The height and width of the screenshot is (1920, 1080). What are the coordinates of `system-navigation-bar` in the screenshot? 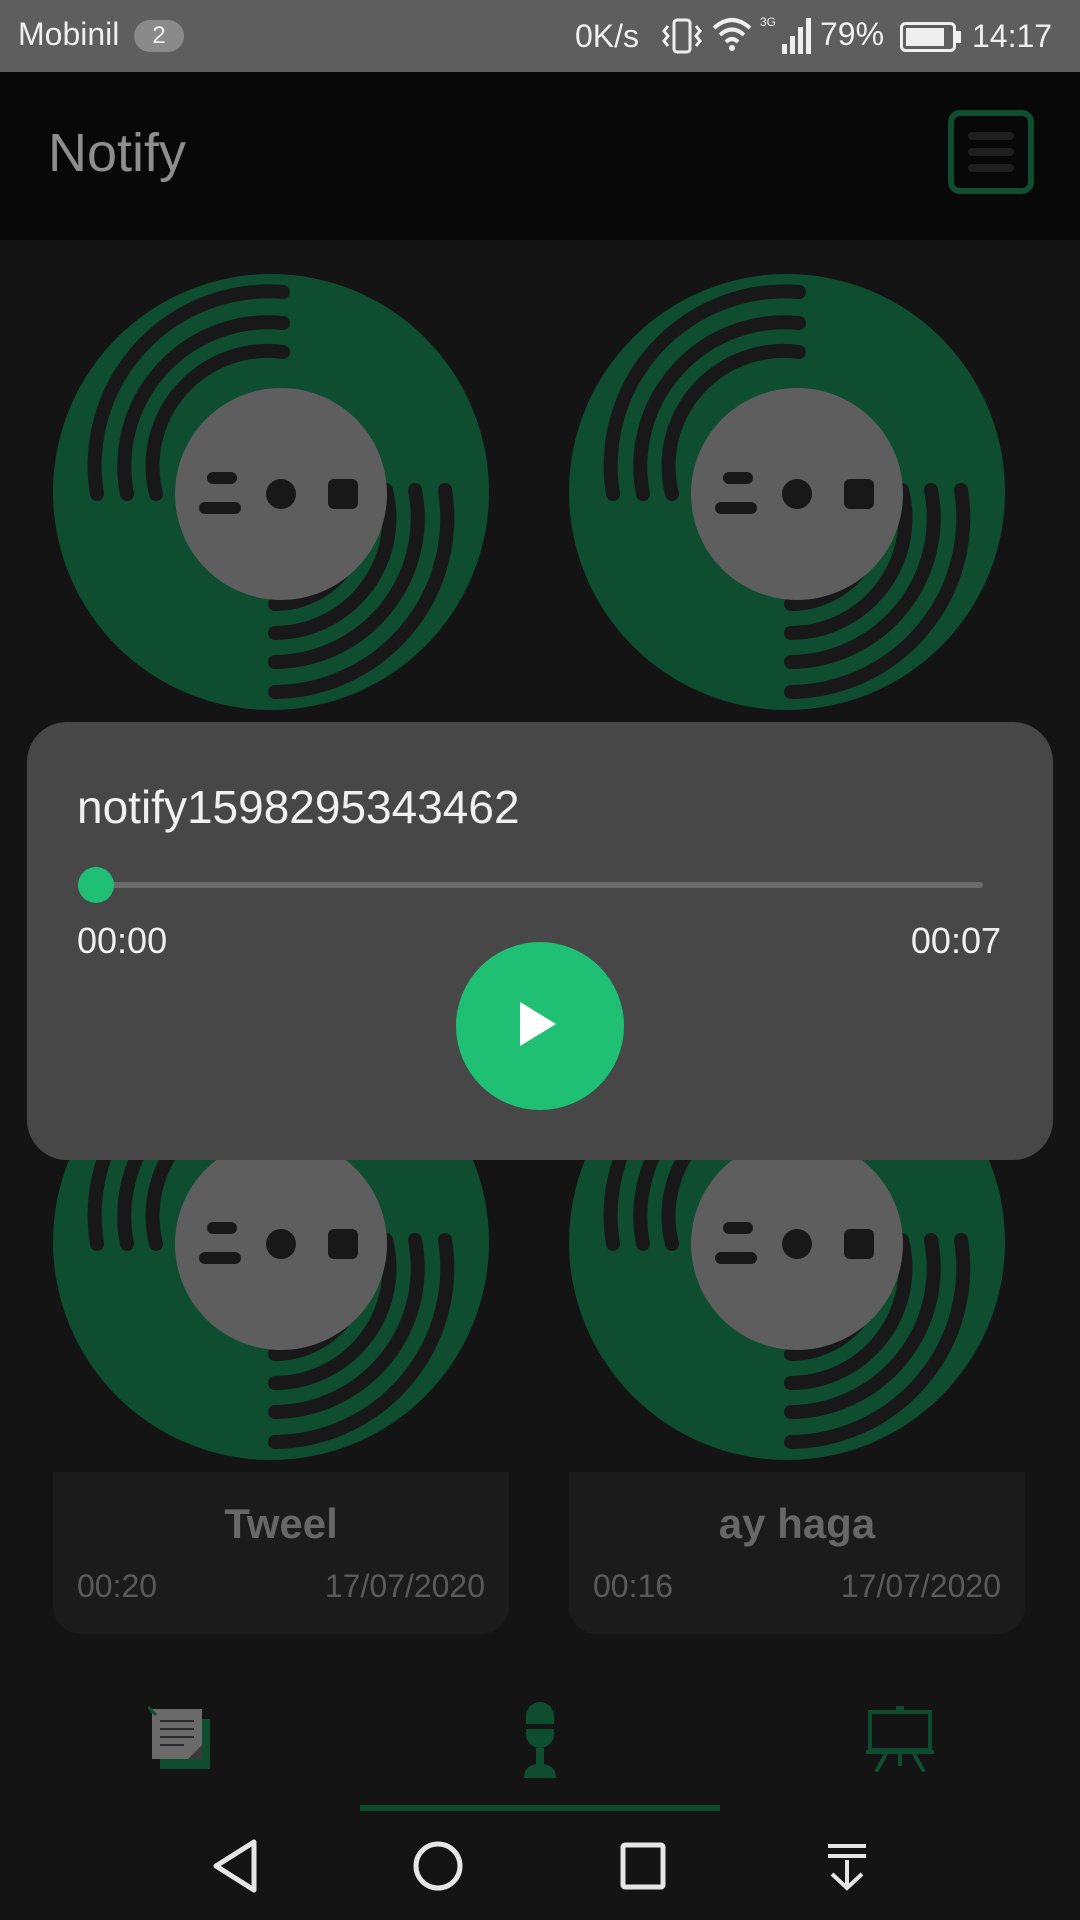 It's located at (540, 1870).